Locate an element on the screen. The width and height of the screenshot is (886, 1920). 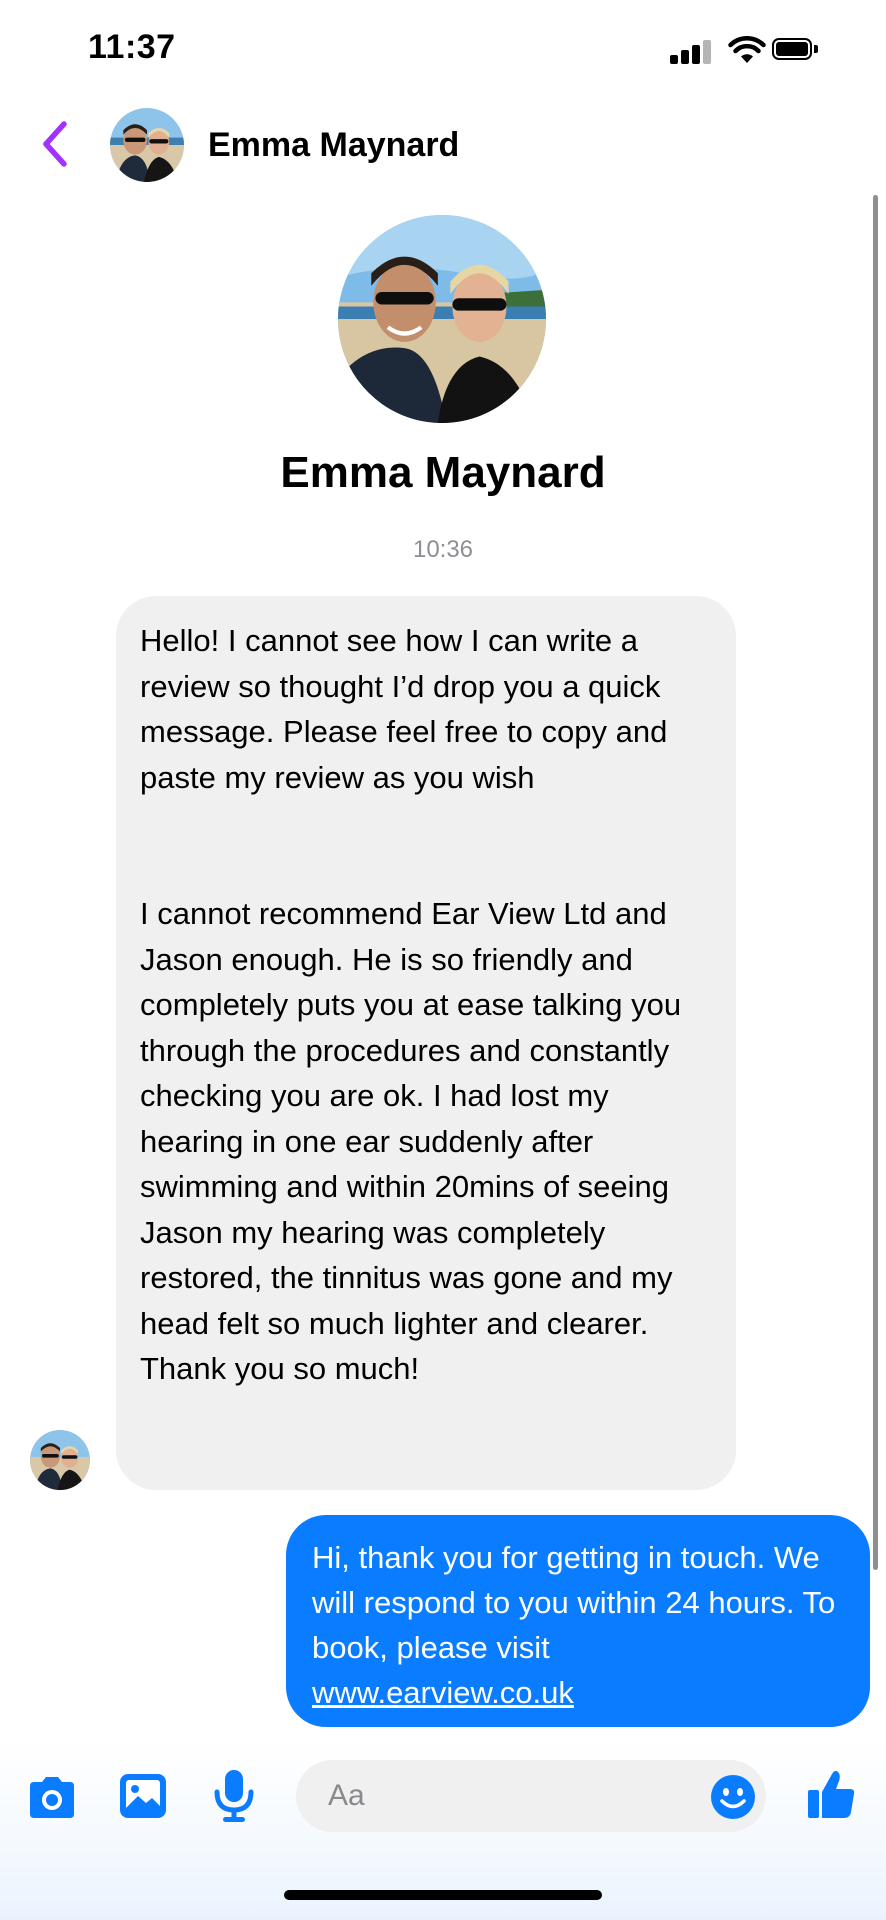
chevron-left-icon is located at coordinates (56, 144).